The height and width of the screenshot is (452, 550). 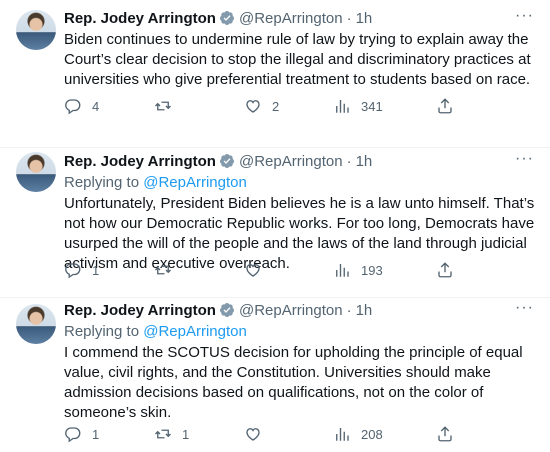 I want to click on reply-button: 4, so click(x=81, y=106).